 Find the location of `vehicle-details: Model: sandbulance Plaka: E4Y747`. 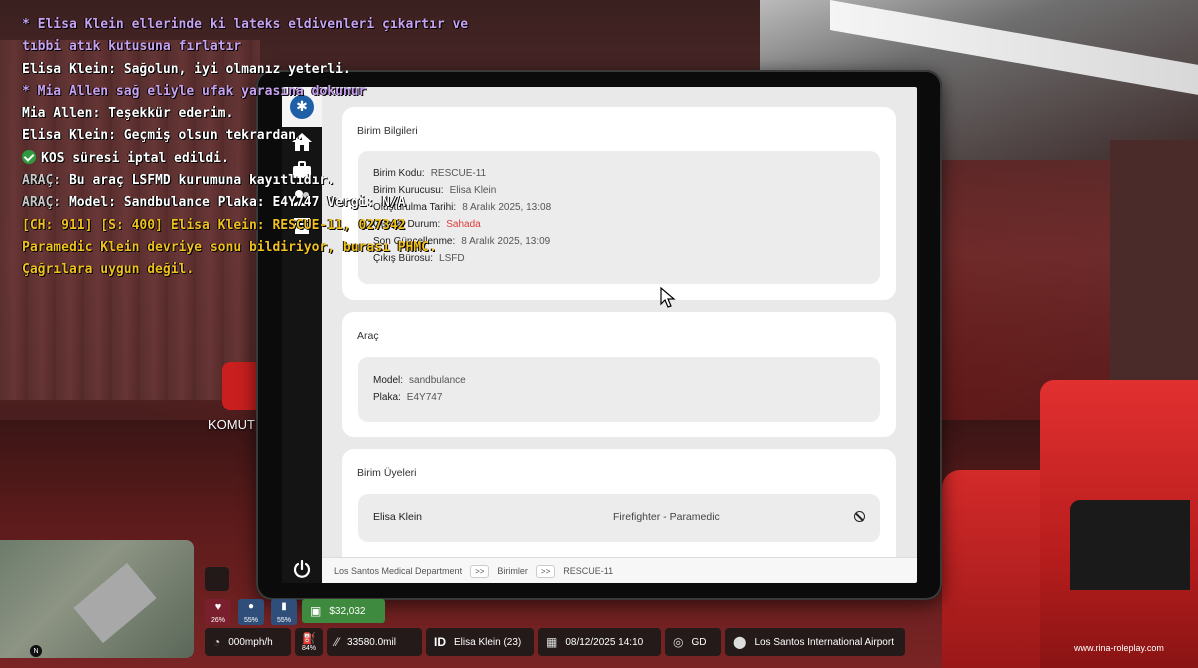

vehicle-details: Model: sandbulance Plaka: E4Y747 is located at coordinates (619, 389).